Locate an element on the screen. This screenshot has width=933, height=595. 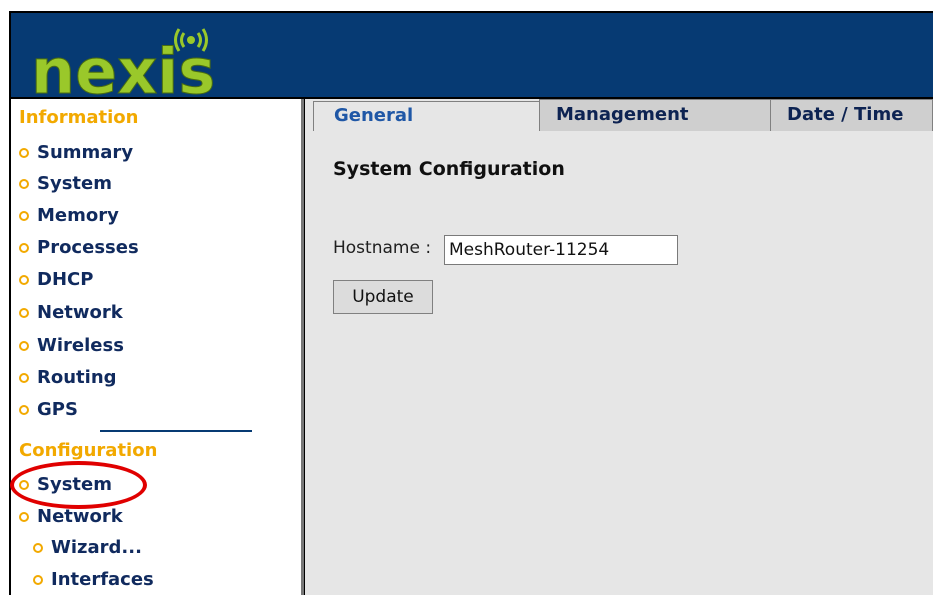
highlight-ring is located at coordinates (78, 485).